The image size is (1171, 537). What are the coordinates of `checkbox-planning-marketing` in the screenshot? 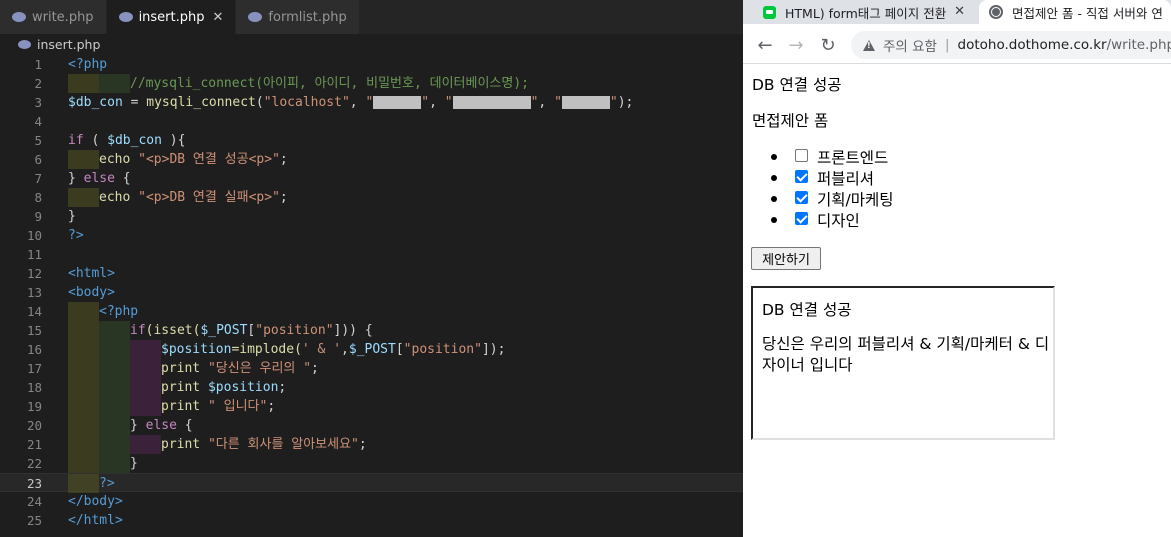 It's located at (801, 197).